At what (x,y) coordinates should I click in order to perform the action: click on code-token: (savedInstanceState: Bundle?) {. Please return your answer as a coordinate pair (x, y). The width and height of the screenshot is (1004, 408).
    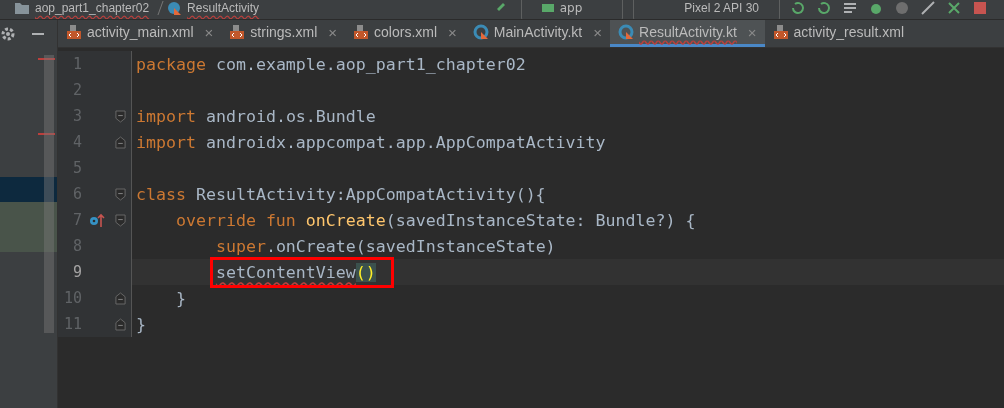
    Looking at the image, I should click on (540, 220).